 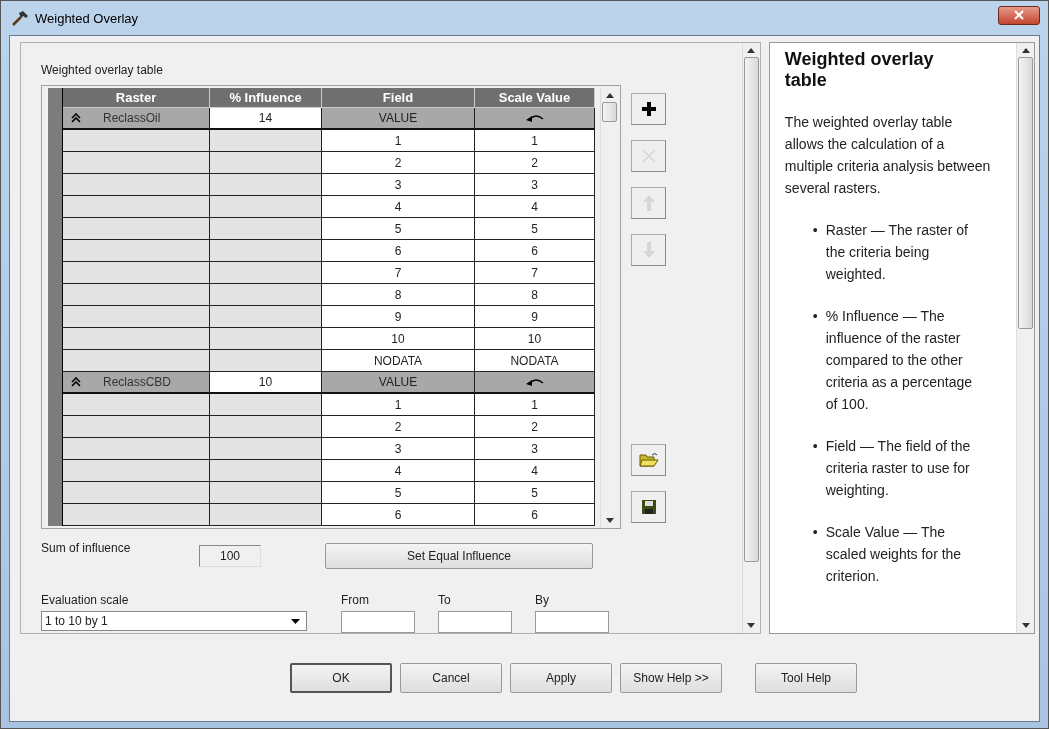 I want to click on evaluation-scale-label: Evaluation scale, so click(x=85, y=600).